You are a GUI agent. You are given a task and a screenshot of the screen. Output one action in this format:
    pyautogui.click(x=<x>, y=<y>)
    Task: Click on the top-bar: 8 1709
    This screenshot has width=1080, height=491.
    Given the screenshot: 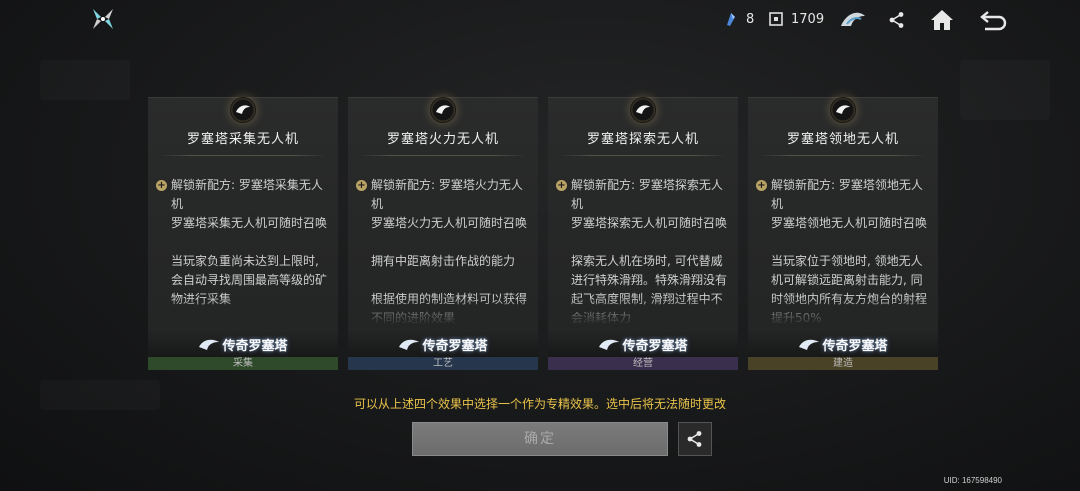 What is the action you would take?
    pyautogui.click(x=540, y=20)
    